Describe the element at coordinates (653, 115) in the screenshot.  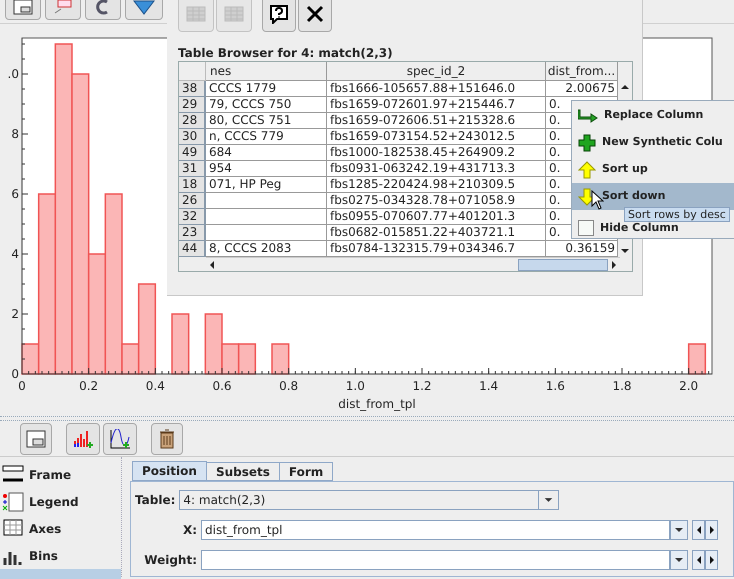
I see `menu-item: Replace Column` at that location.